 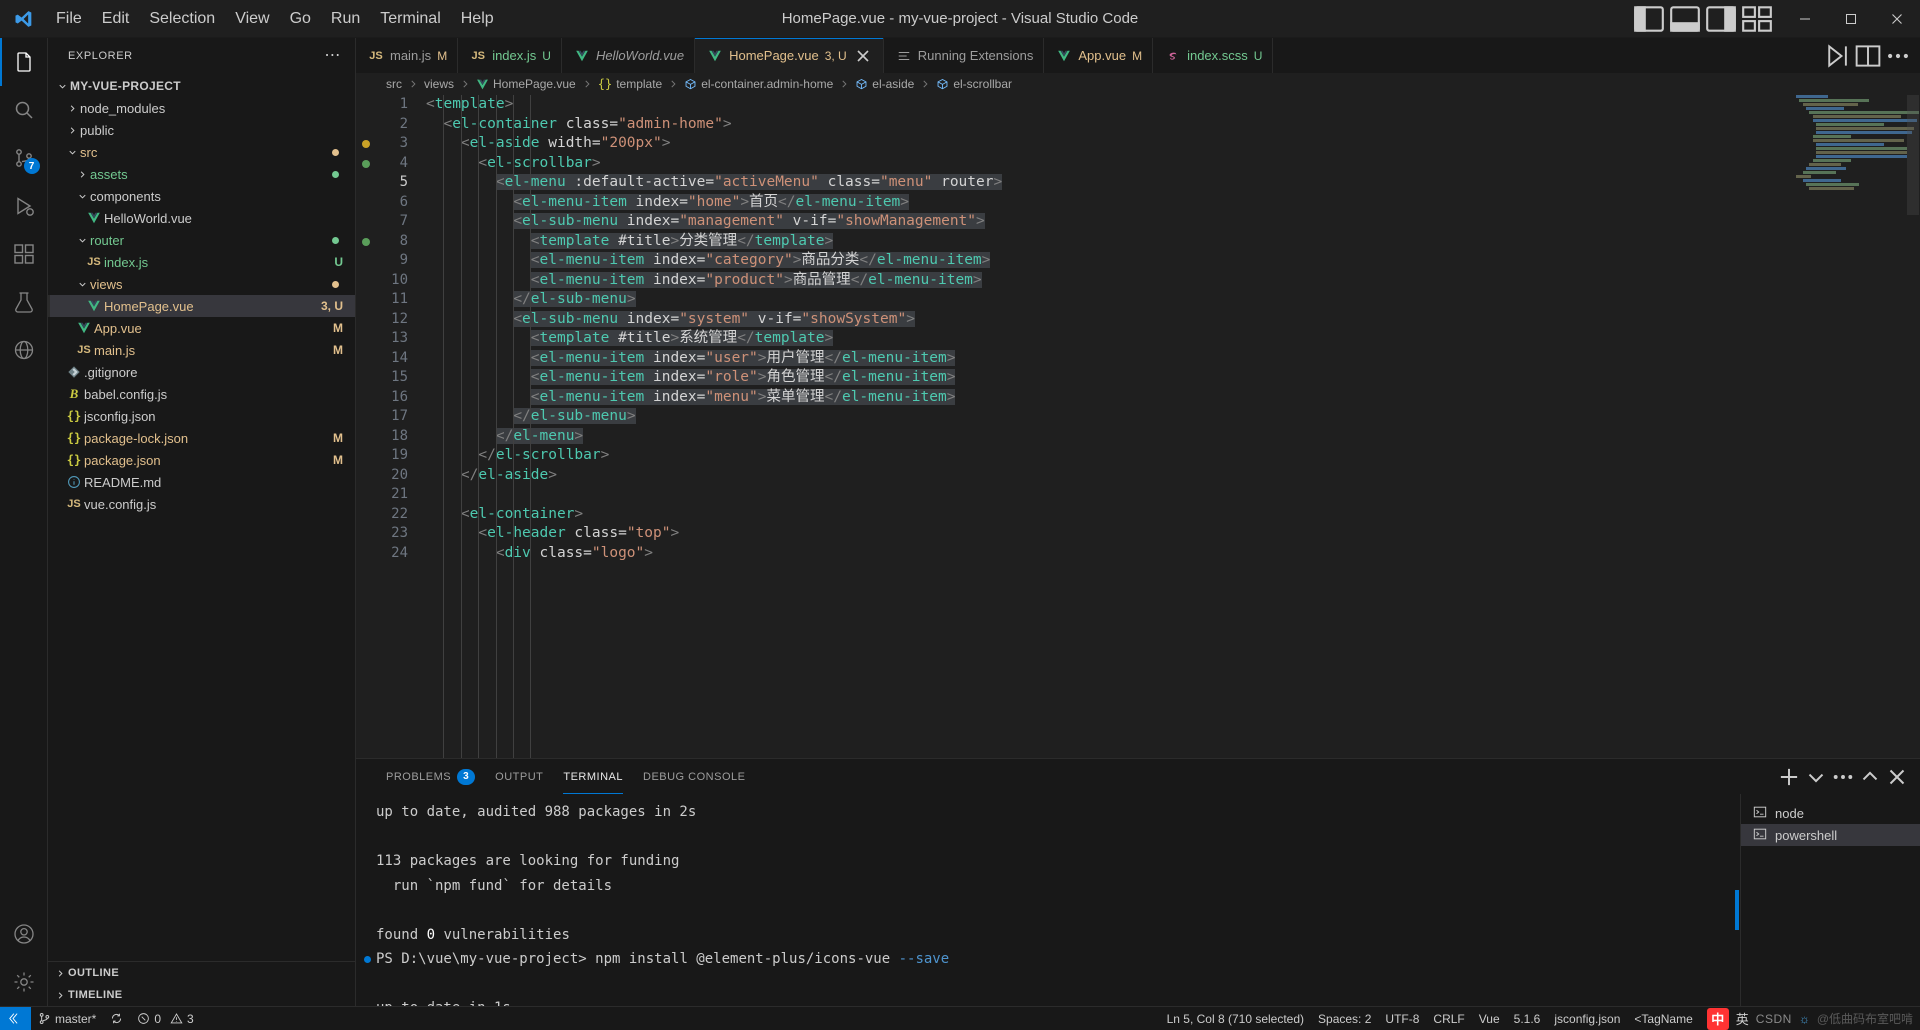 I want to click on tree-item-components: components, so click(x=201, y=196).